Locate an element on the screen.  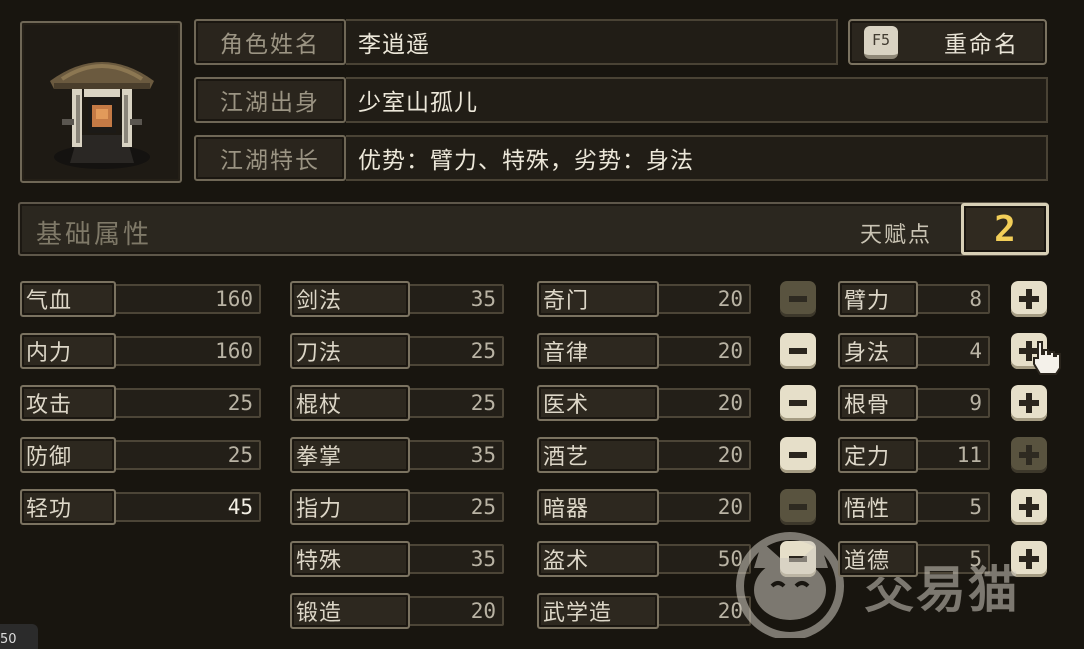
stat-row: 锻造 20 is located at coordinates (397, 611).